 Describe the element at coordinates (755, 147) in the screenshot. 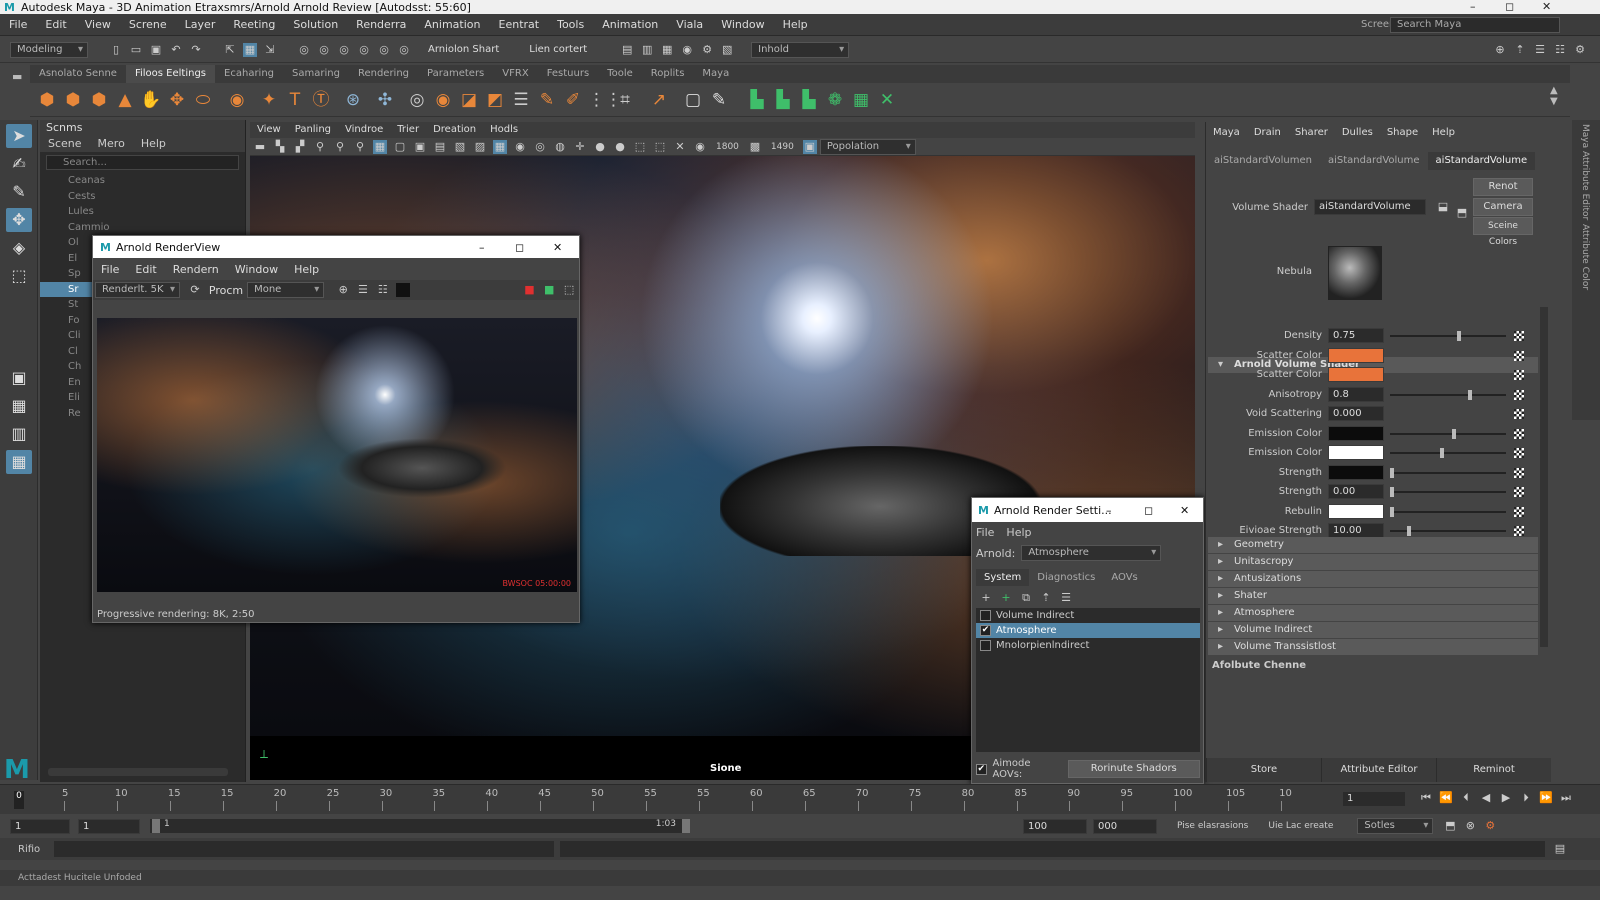

I see `gamma-icon: ▩` at that location.